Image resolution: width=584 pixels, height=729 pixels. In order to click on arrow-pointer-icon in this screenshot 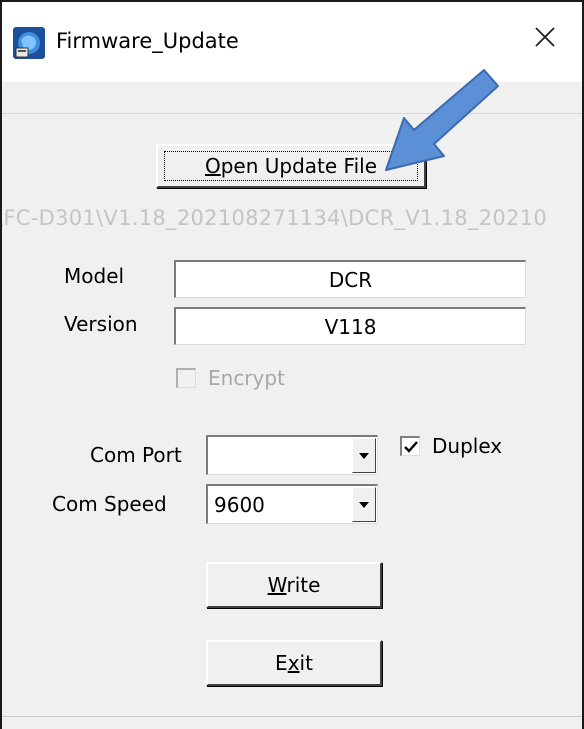, I will do `click(442, 120)`.